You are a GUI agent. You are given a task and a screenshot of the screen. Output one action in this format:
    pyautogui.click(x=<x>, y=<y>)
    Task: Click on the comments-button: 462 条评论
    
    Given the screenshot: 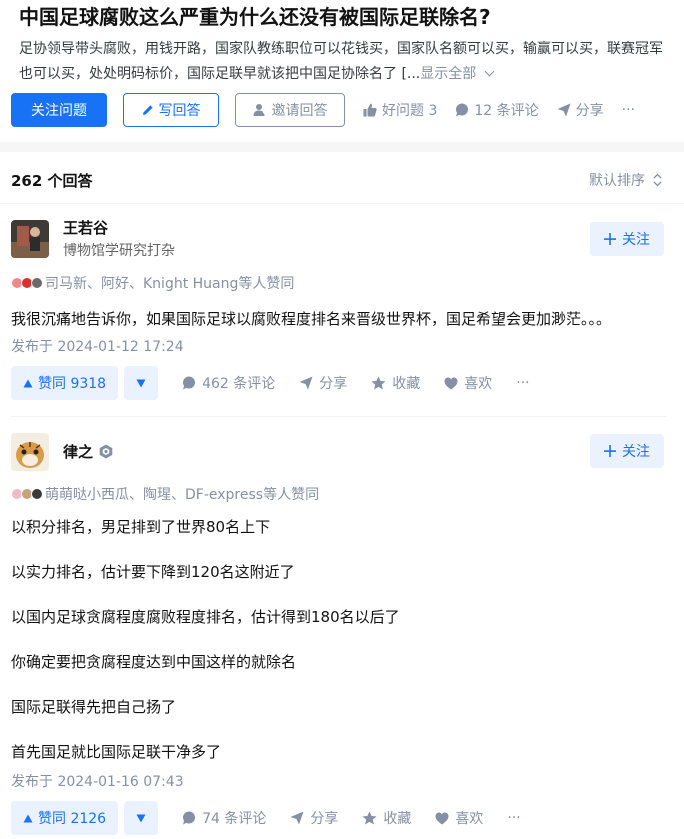 What is the action you would take?
    pyautogui.click(x=228, y=383)
    